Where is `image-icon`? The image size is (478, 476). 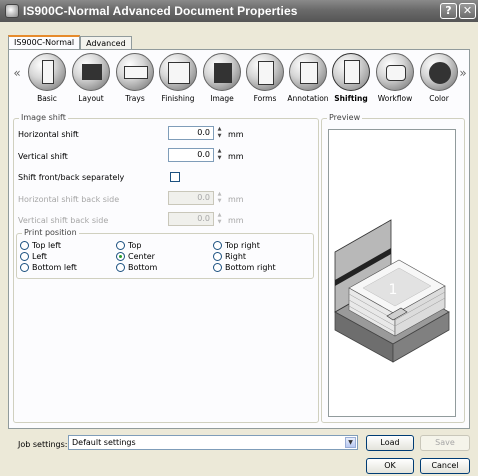 image-icon is located at coordinates (222, 72).